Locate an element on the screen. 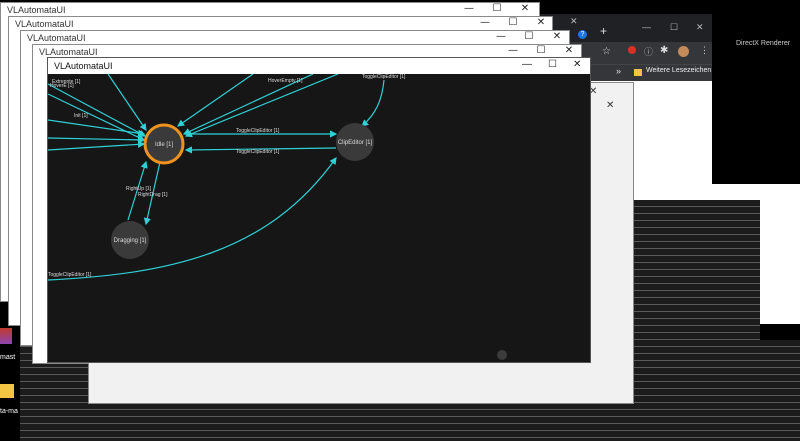 This screenshot has width=800, height=441. background-white-strip is located at coordinates (696, 192).